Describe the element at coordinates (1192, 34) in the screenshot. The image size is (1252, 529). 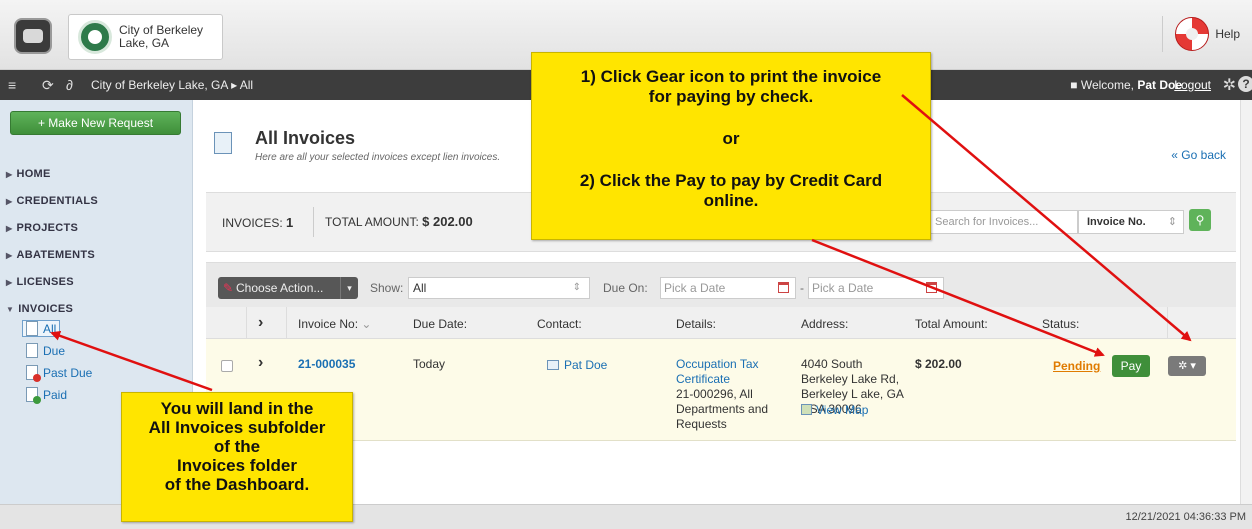
I see `lifebuoy-icon` at that location.